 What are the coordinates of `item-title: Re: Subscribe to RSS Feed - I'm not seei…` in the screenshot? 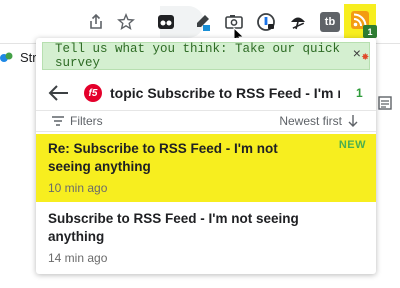 It's located at (163, 157).